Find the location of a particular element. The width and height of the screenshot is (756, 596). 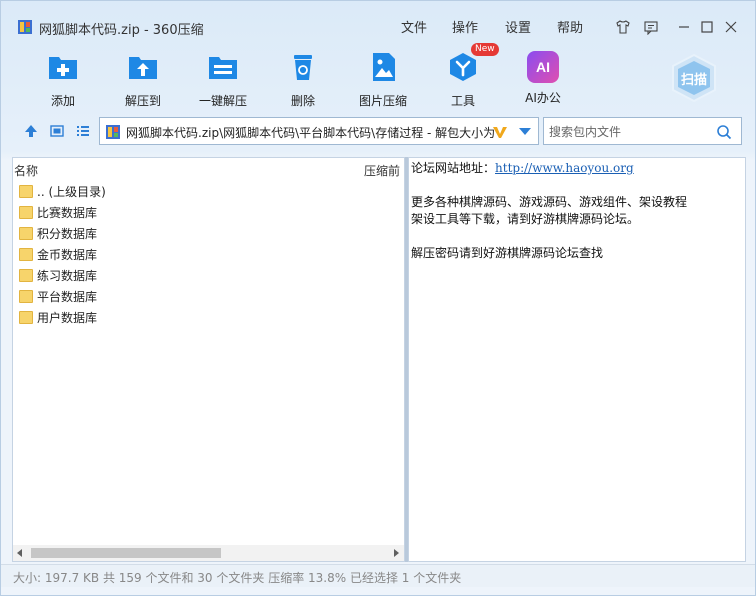

list-item: 练习数据库 is located at coordinates (58, 275).